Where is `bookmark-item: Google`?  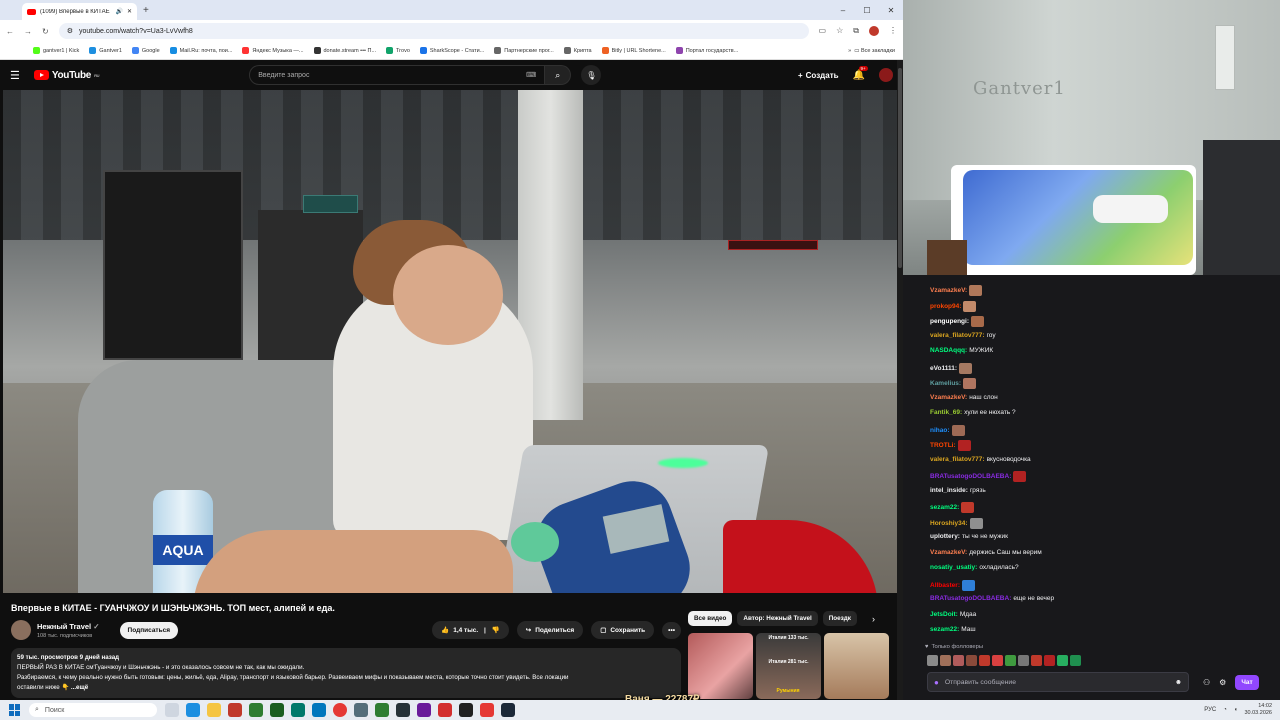 bookmark-item: Google is located at coordinates (146, 50).